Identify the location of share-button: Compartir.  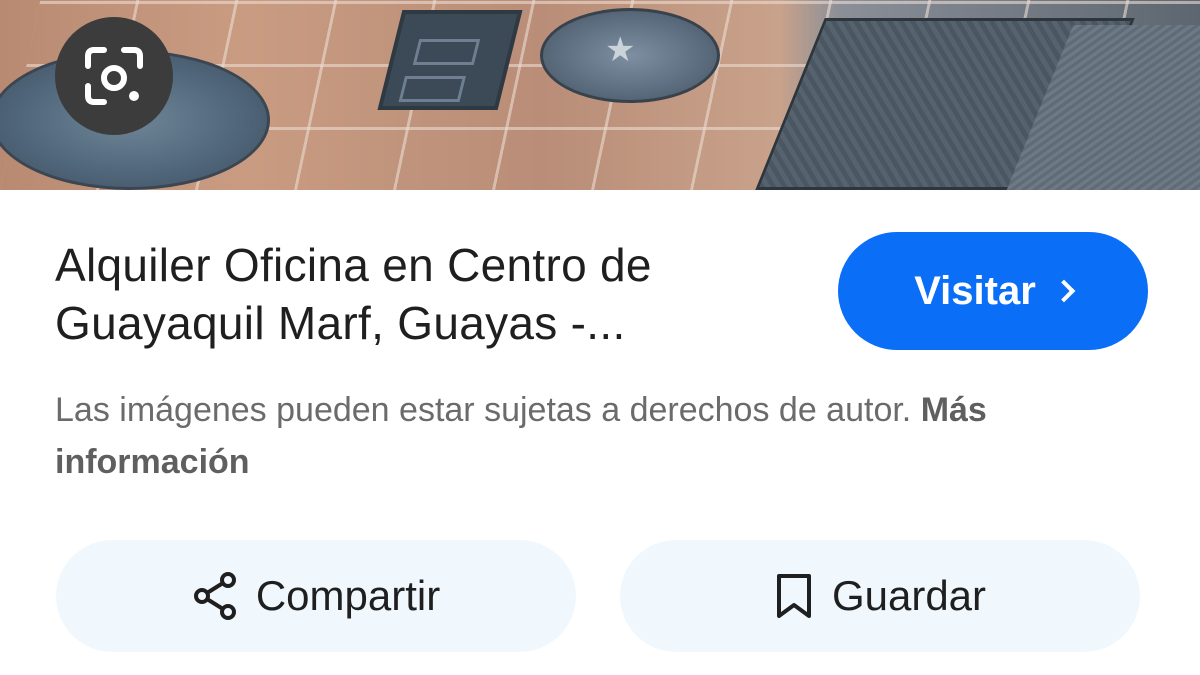
(316, 596).